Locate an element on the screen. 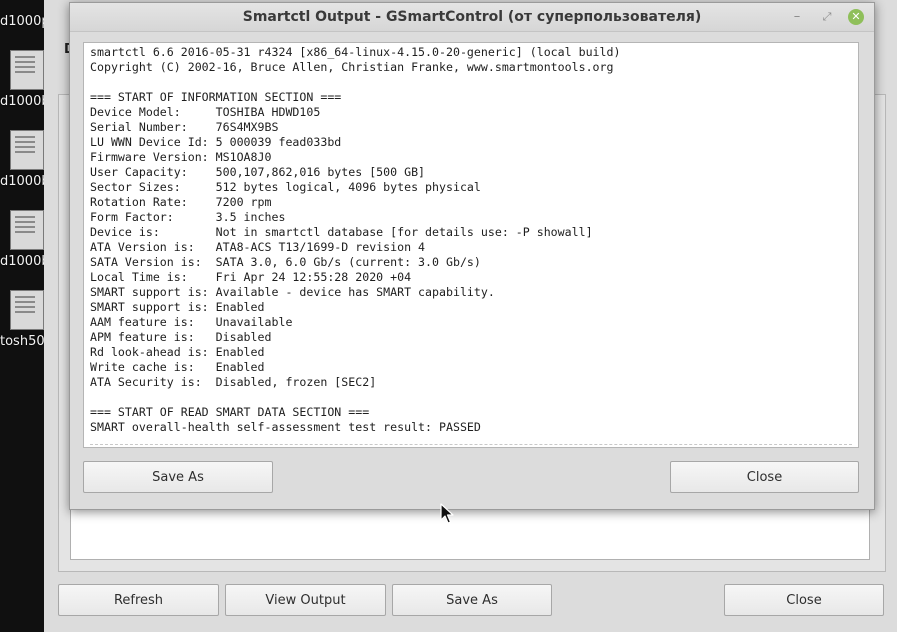 The width and height of the screenshot is (897, 632). parent-status-area is located at coordinates (470, 534).